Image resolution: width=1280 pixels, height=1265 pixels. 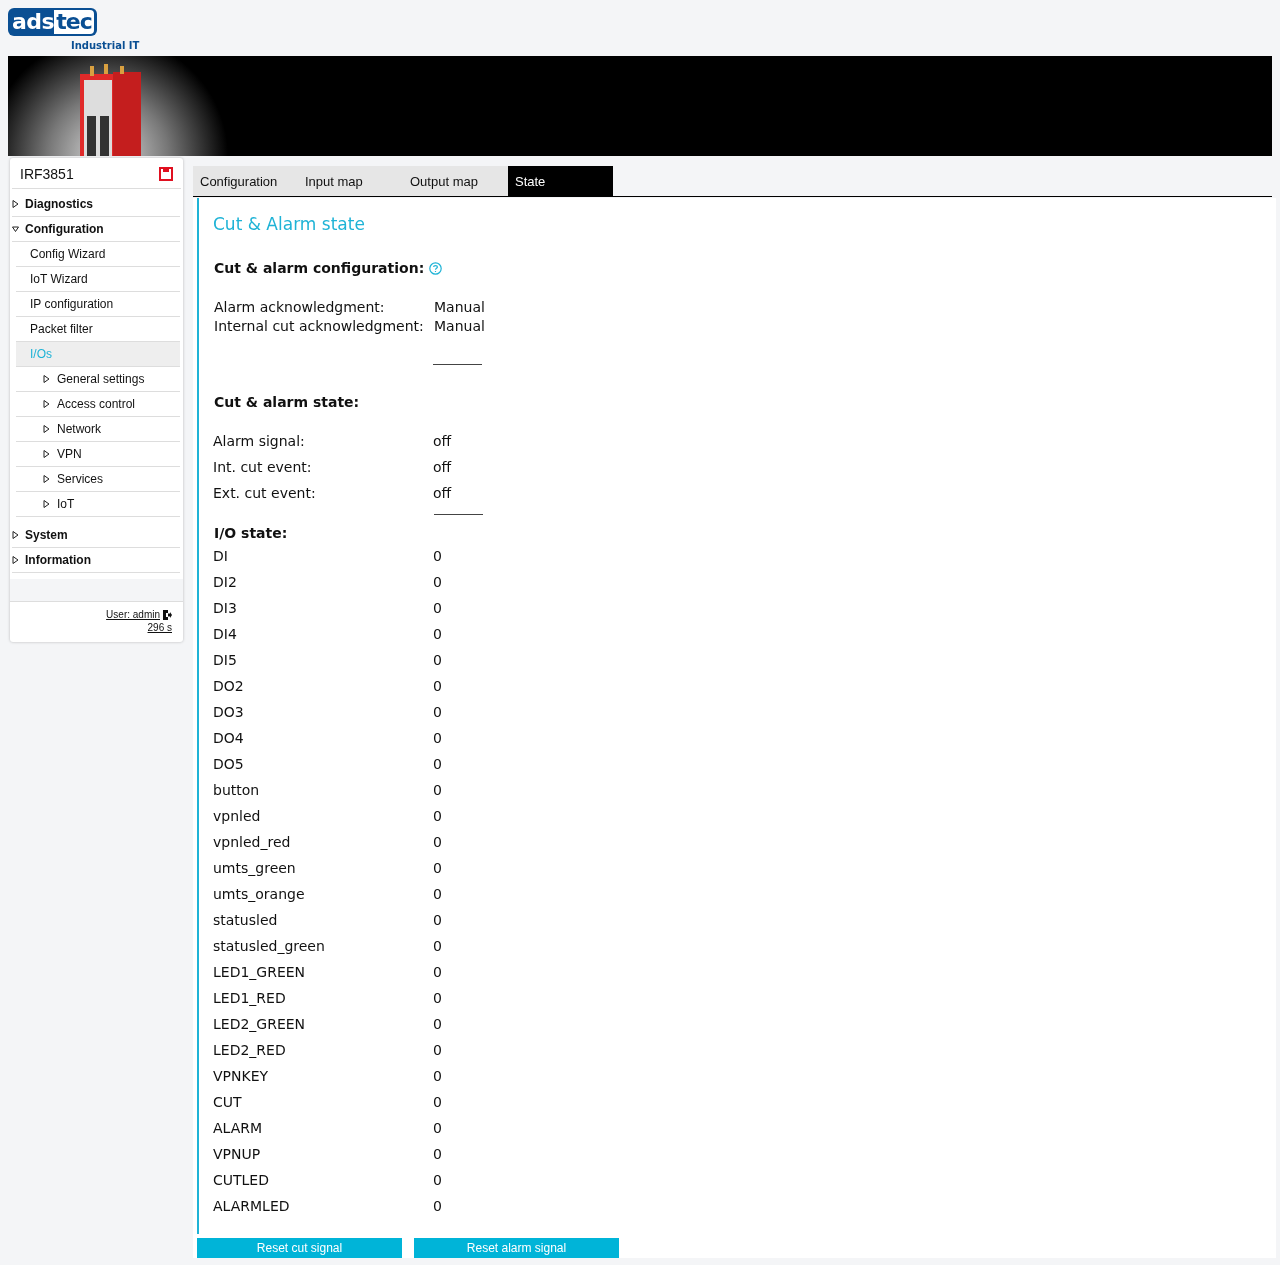 I want to click on field-label: vpnled, so click(x=237, y=816).